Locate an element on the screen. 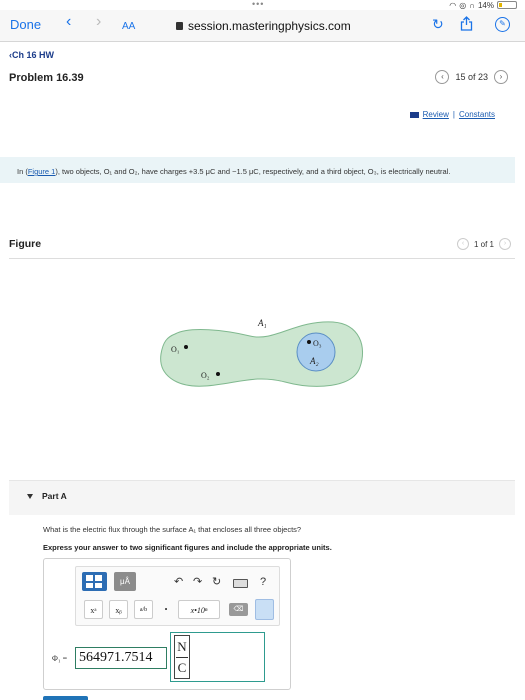 This screenshot has width=525, height=700. address-bar: session.masteringphysics.com is located at coordinates (263, 26).